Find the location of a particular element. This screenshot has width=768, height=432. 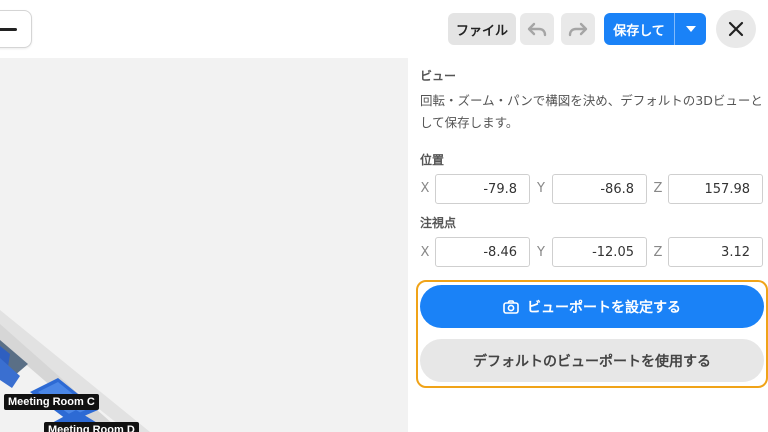

target-x-input is located at coordinates (482, 252).